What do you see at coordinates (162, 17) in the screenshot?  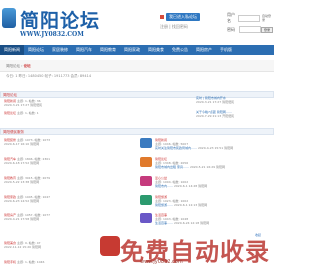 I see `user-icon` at bounding box center [162, 17].